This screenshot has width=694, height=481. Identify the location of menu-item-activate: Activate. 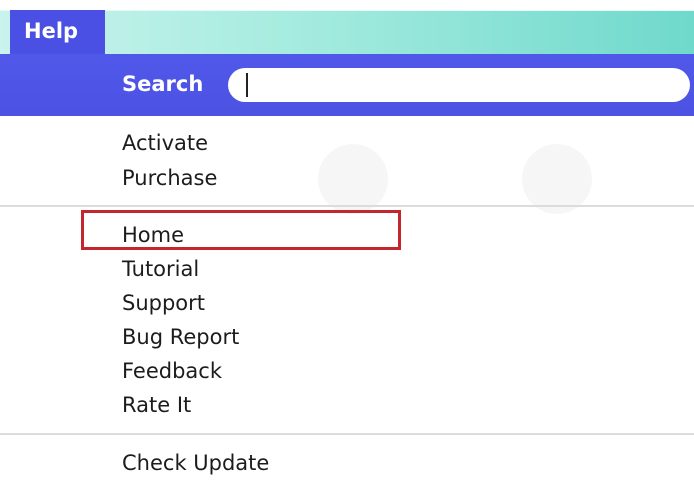
(165, 143).